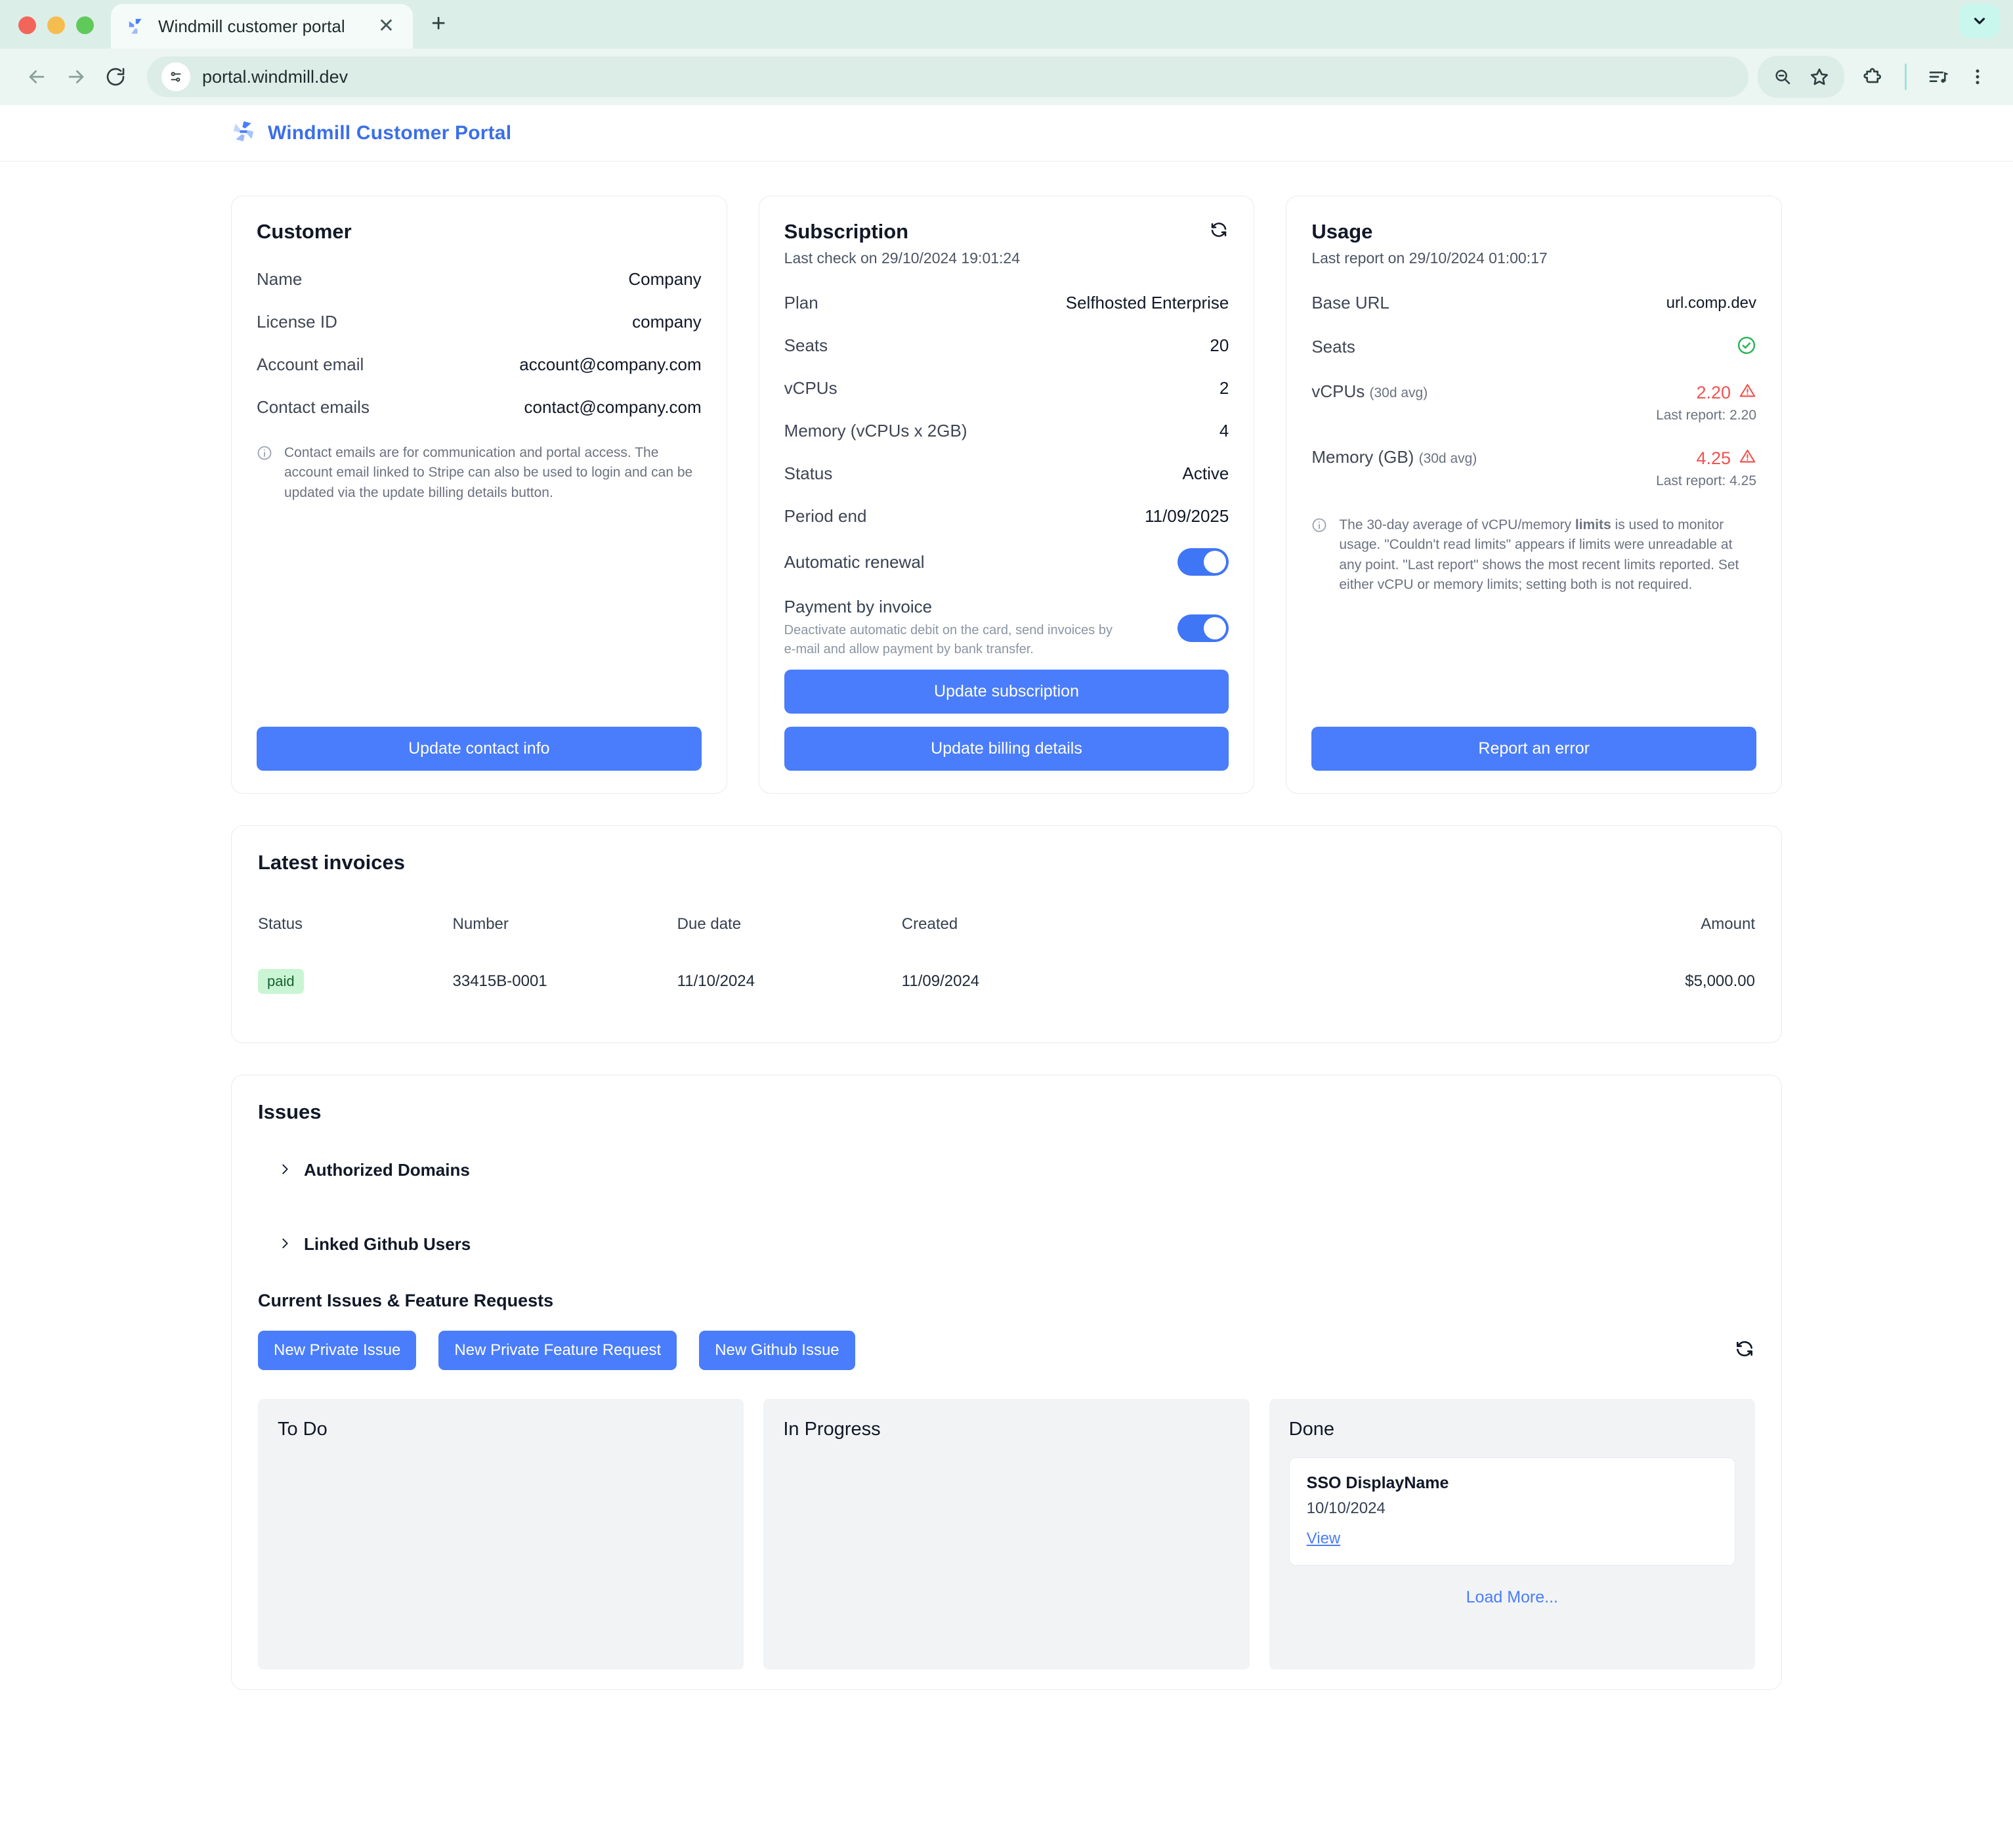 The height and width of the screenshot is (1848, 2013). What do you see at coordinates (76, 77) in the screenshot?
I see `forward-arrow-icon` at bounding box center [76, 77].